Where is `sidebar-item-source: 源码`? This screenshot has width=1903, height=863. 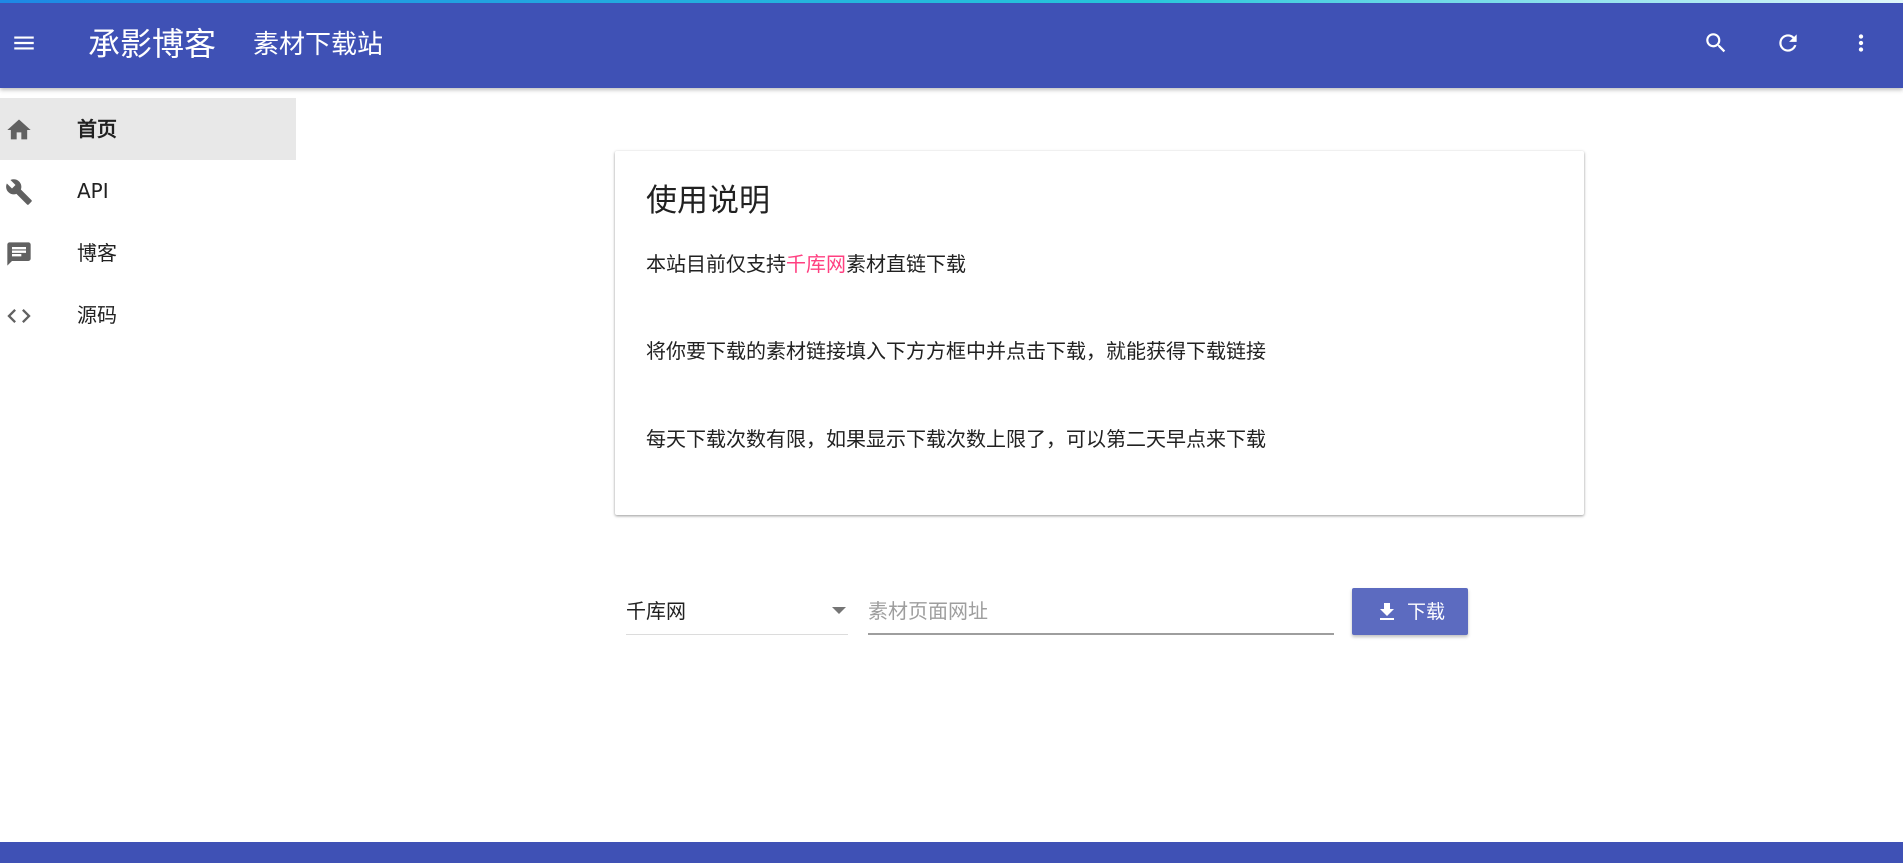
sidebar-item-source: 源码 is located at coordinates (148, 315).